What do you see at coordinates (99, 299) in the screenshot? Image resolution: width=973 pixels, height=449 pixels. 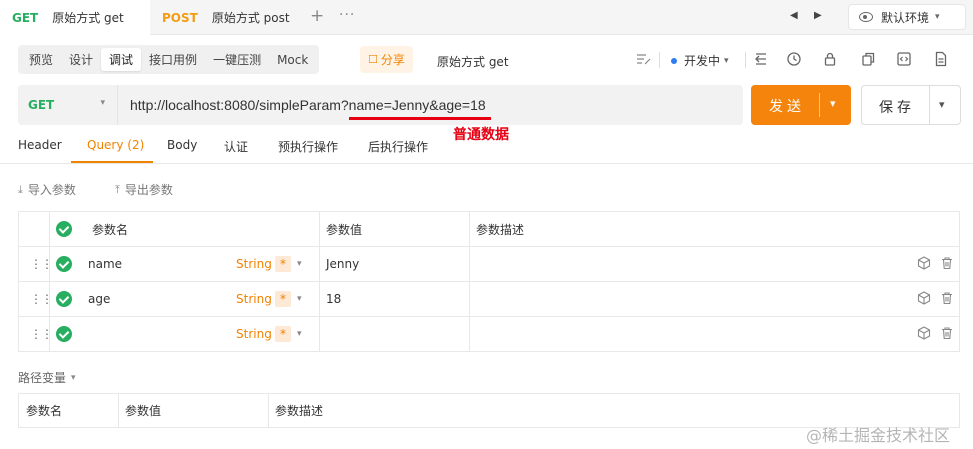 I see `param-name-input: age` at bounding box center [99, 299].